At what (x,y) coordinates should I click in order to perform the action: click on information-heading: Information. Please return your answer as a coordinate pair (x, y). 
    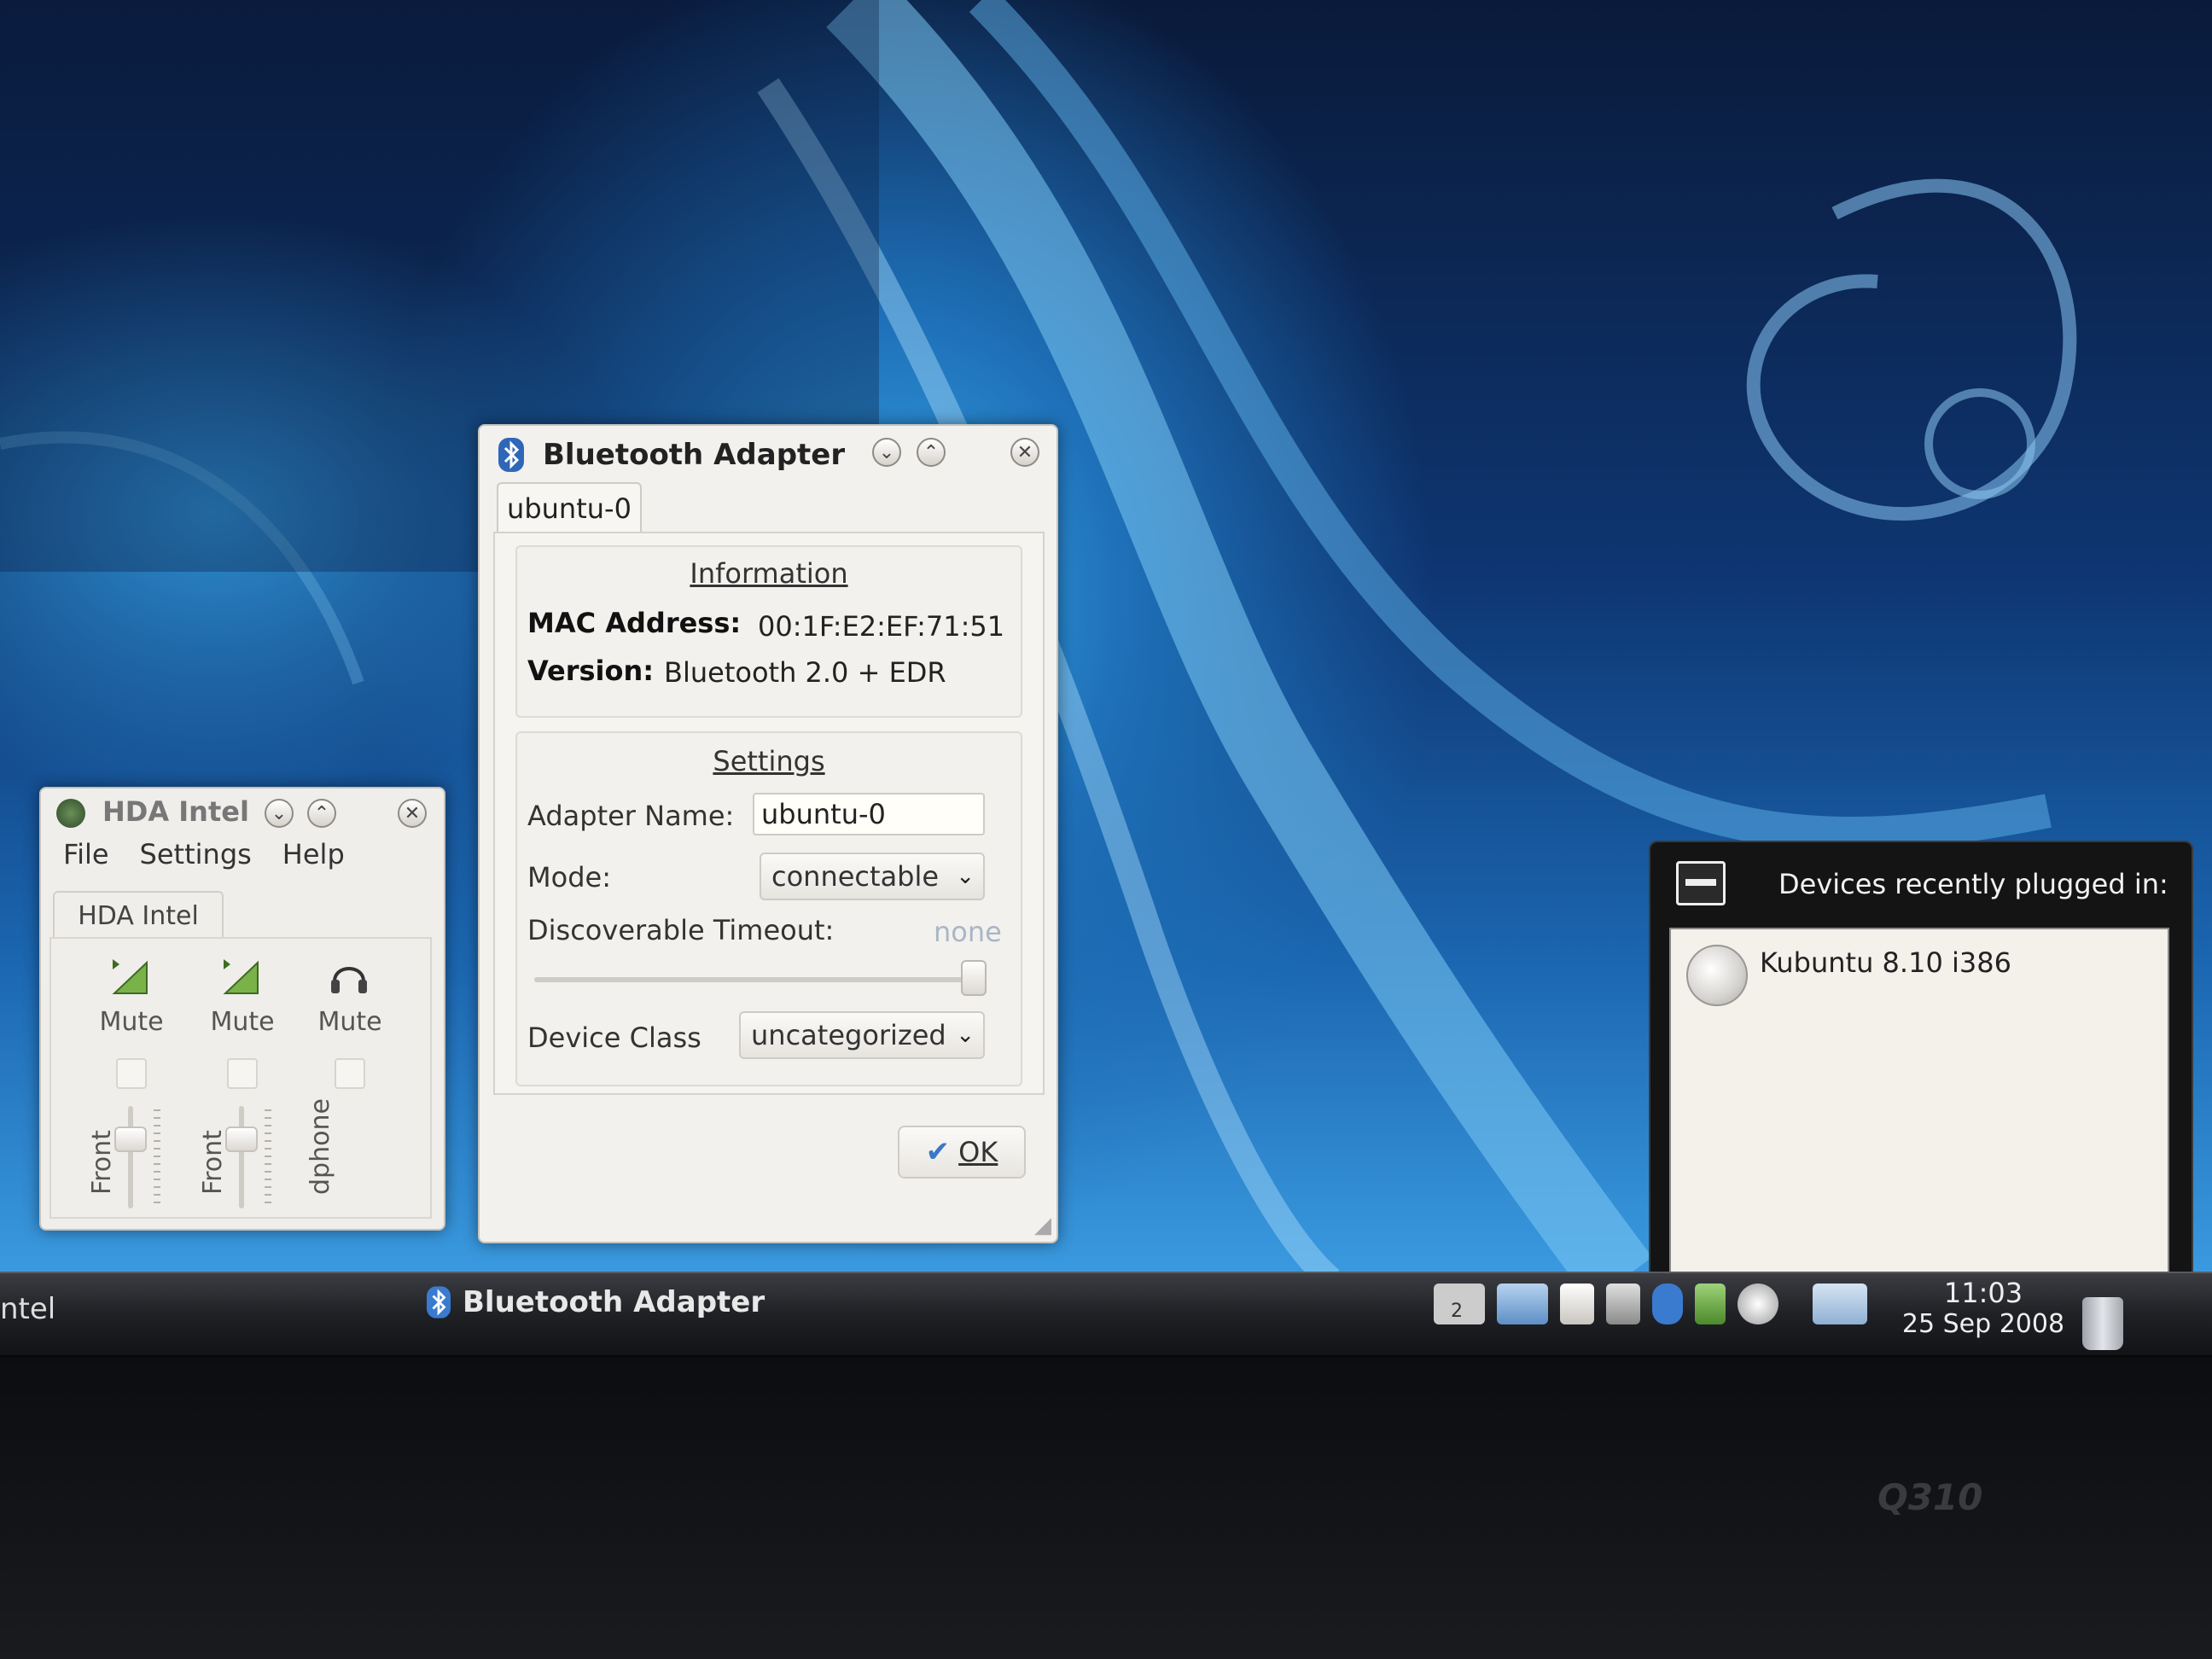
    Looking at the image, I should click on (769, 573).